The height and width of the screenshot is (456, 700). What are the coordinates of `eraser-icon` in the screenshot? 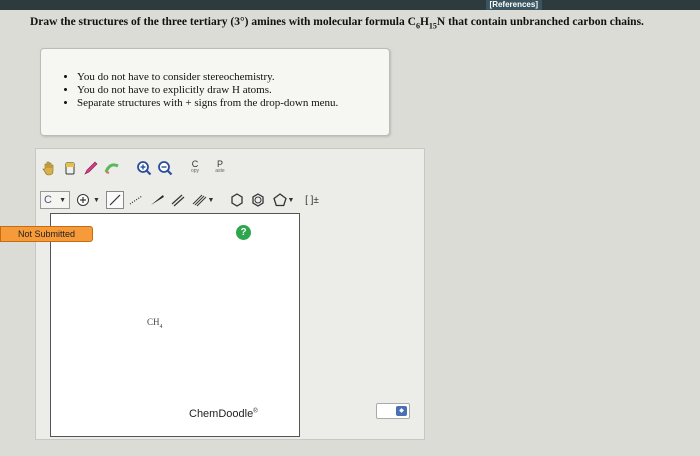 It's located at (70, 168).